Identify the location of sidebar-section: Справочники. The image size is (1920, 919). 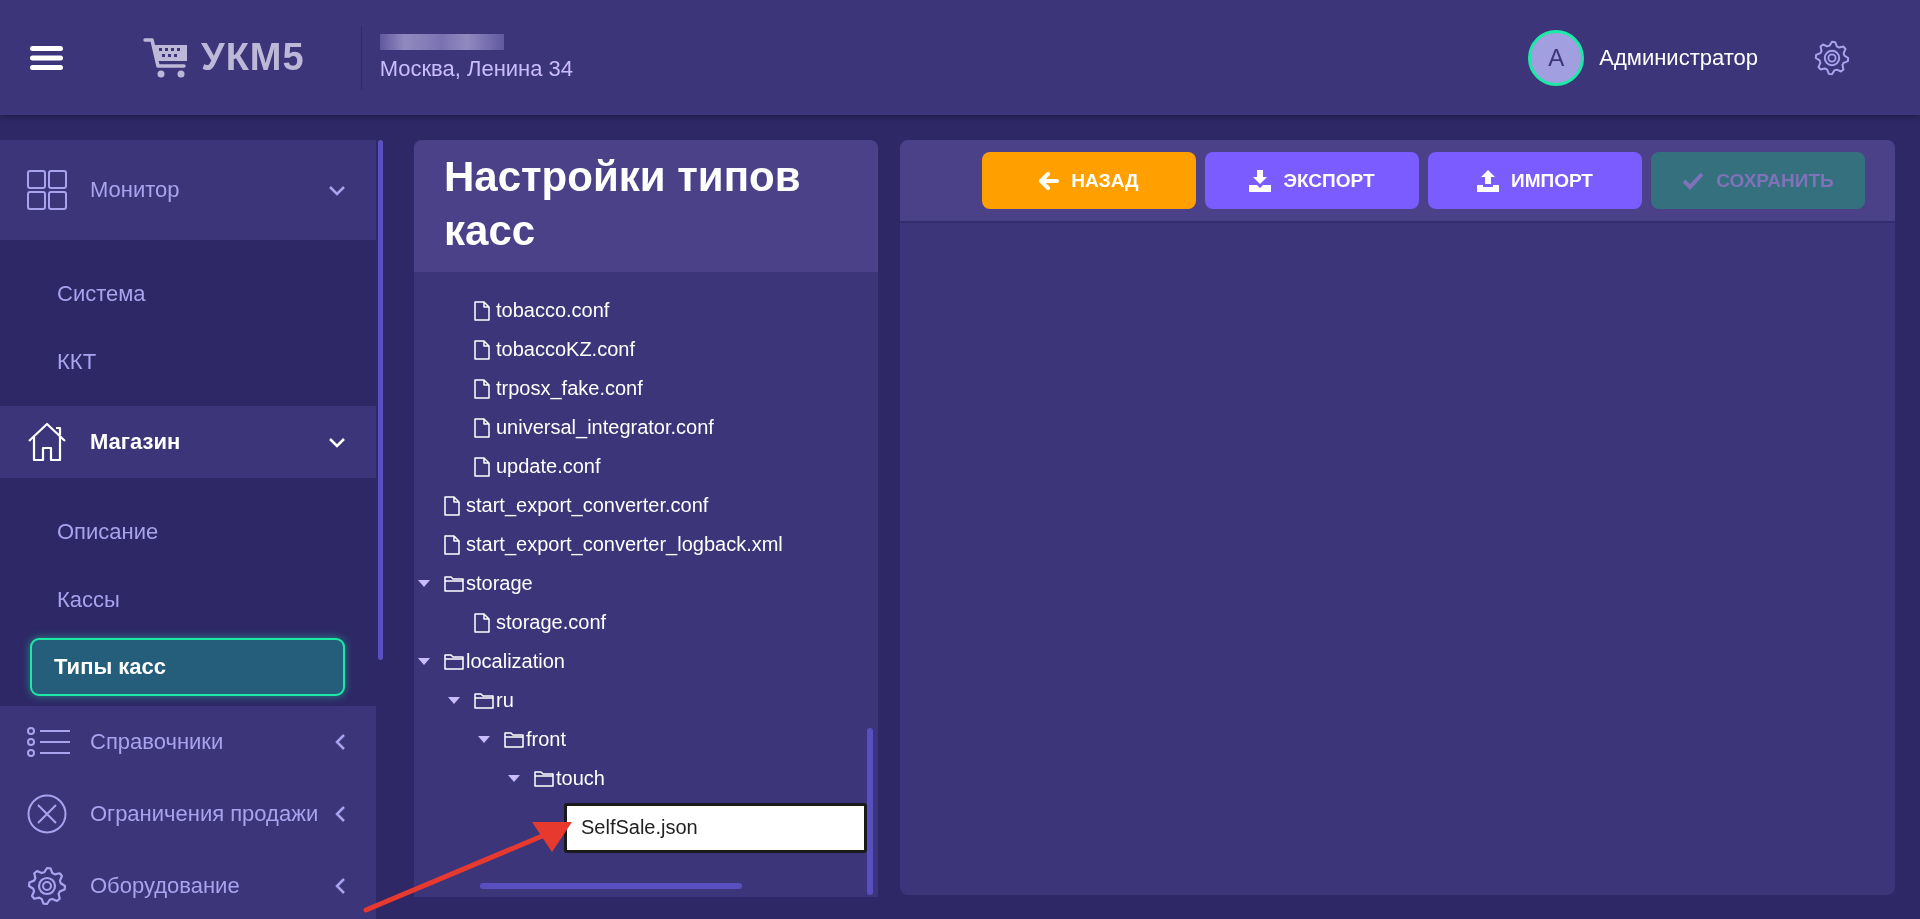
(188, 742).